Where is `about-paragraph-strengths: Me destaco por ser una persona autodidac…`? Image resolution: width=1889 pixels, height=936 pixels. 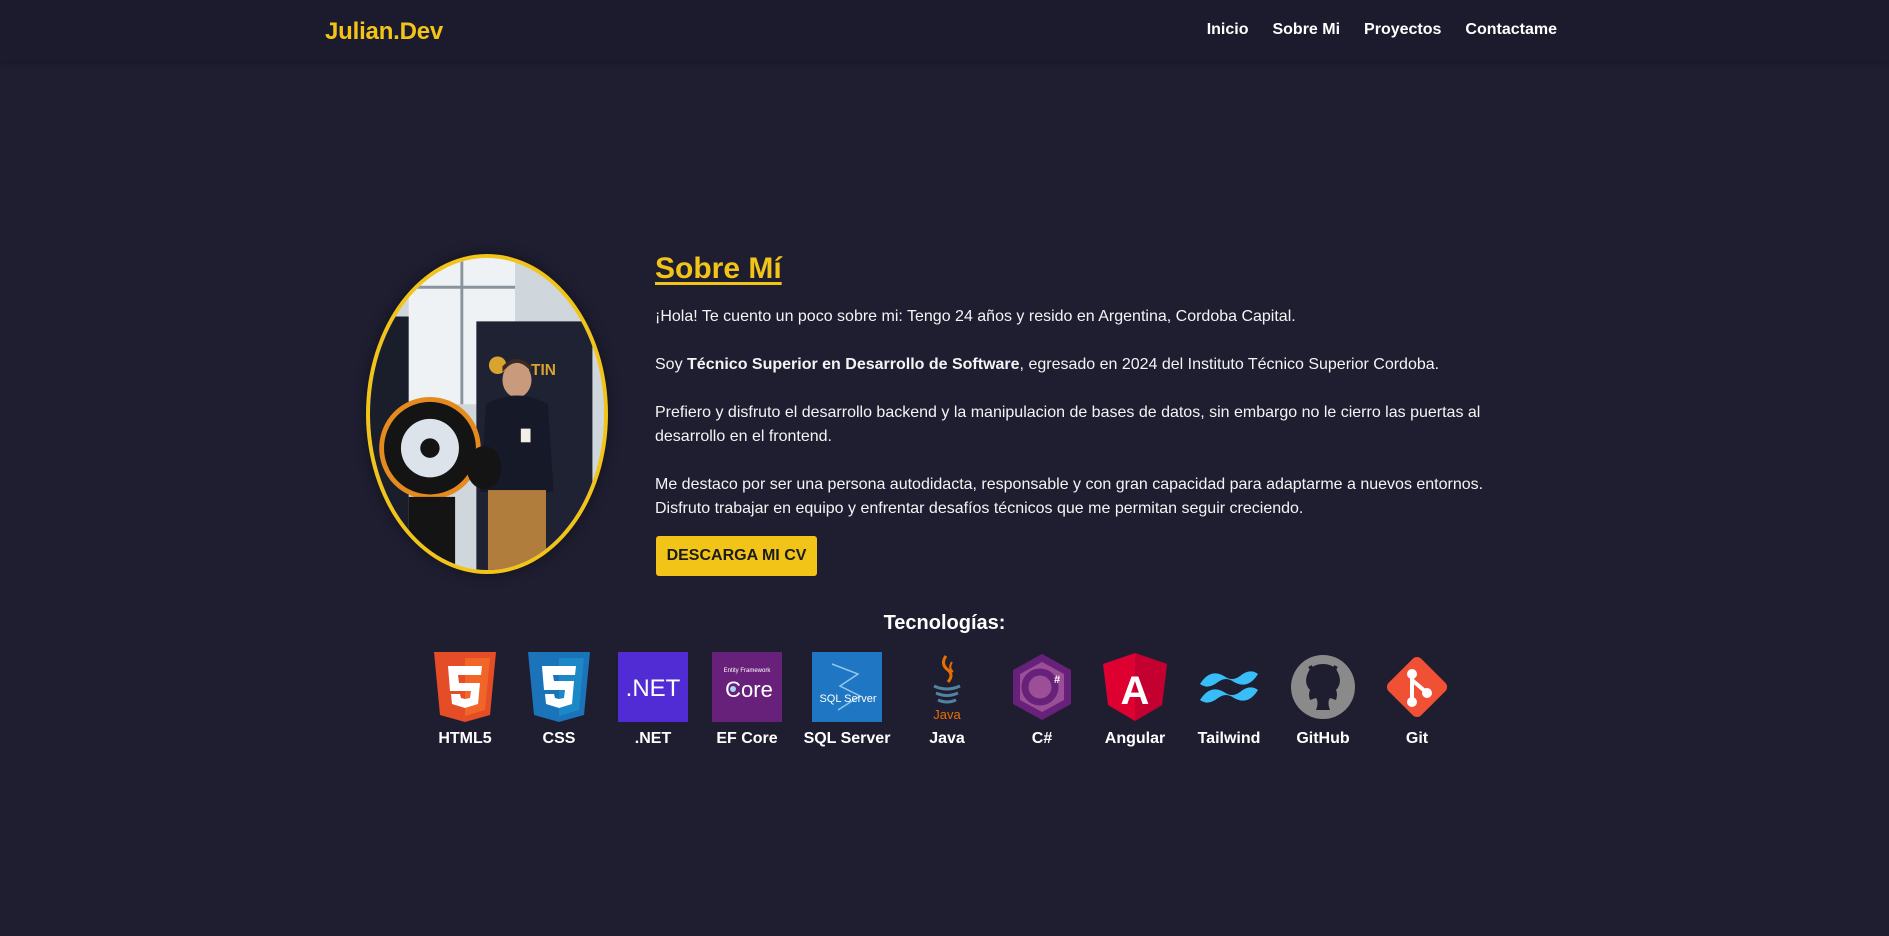
about-paragraph-strengths: Me destaco por ser una persona autodidac… is located at coordinates (1069, 496).